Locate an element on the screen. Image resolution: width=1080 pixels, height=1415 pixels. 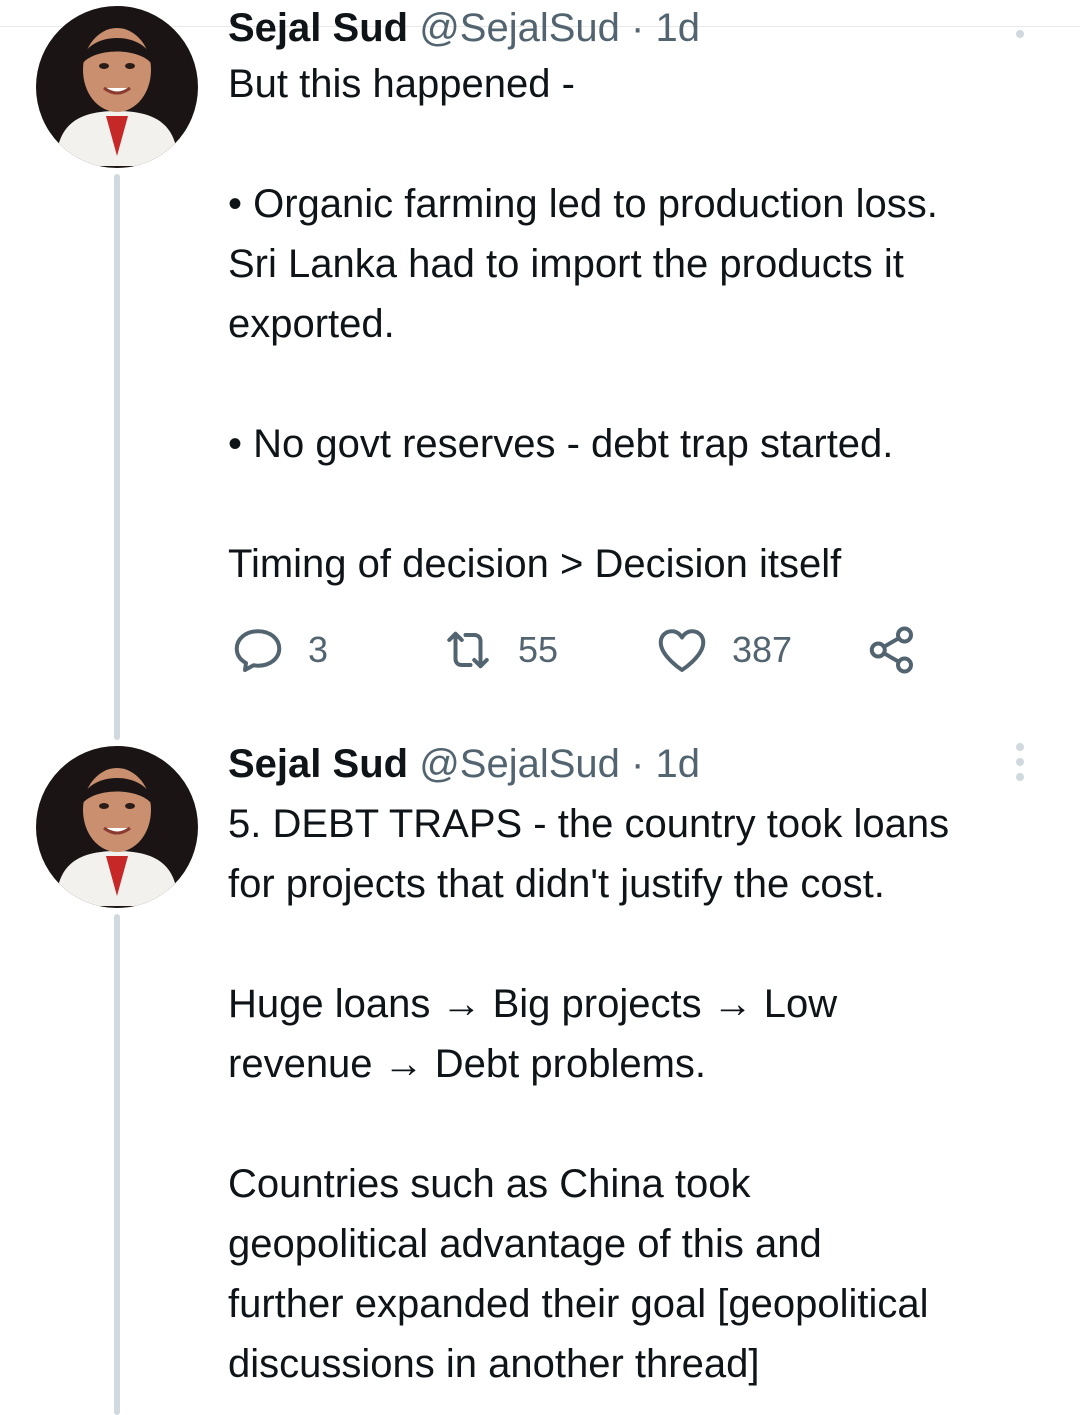
tweet-line: geopolitical advantage of this and is located at coordinates (525, 1244).